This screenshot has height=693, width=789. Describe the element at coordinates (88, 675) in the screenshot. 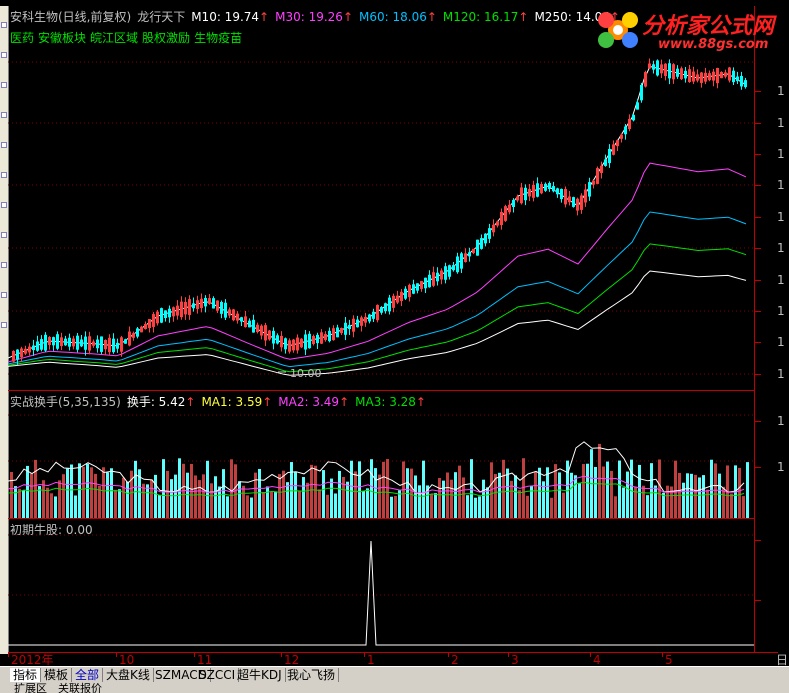

I see `tab-all: 全部` at that location.